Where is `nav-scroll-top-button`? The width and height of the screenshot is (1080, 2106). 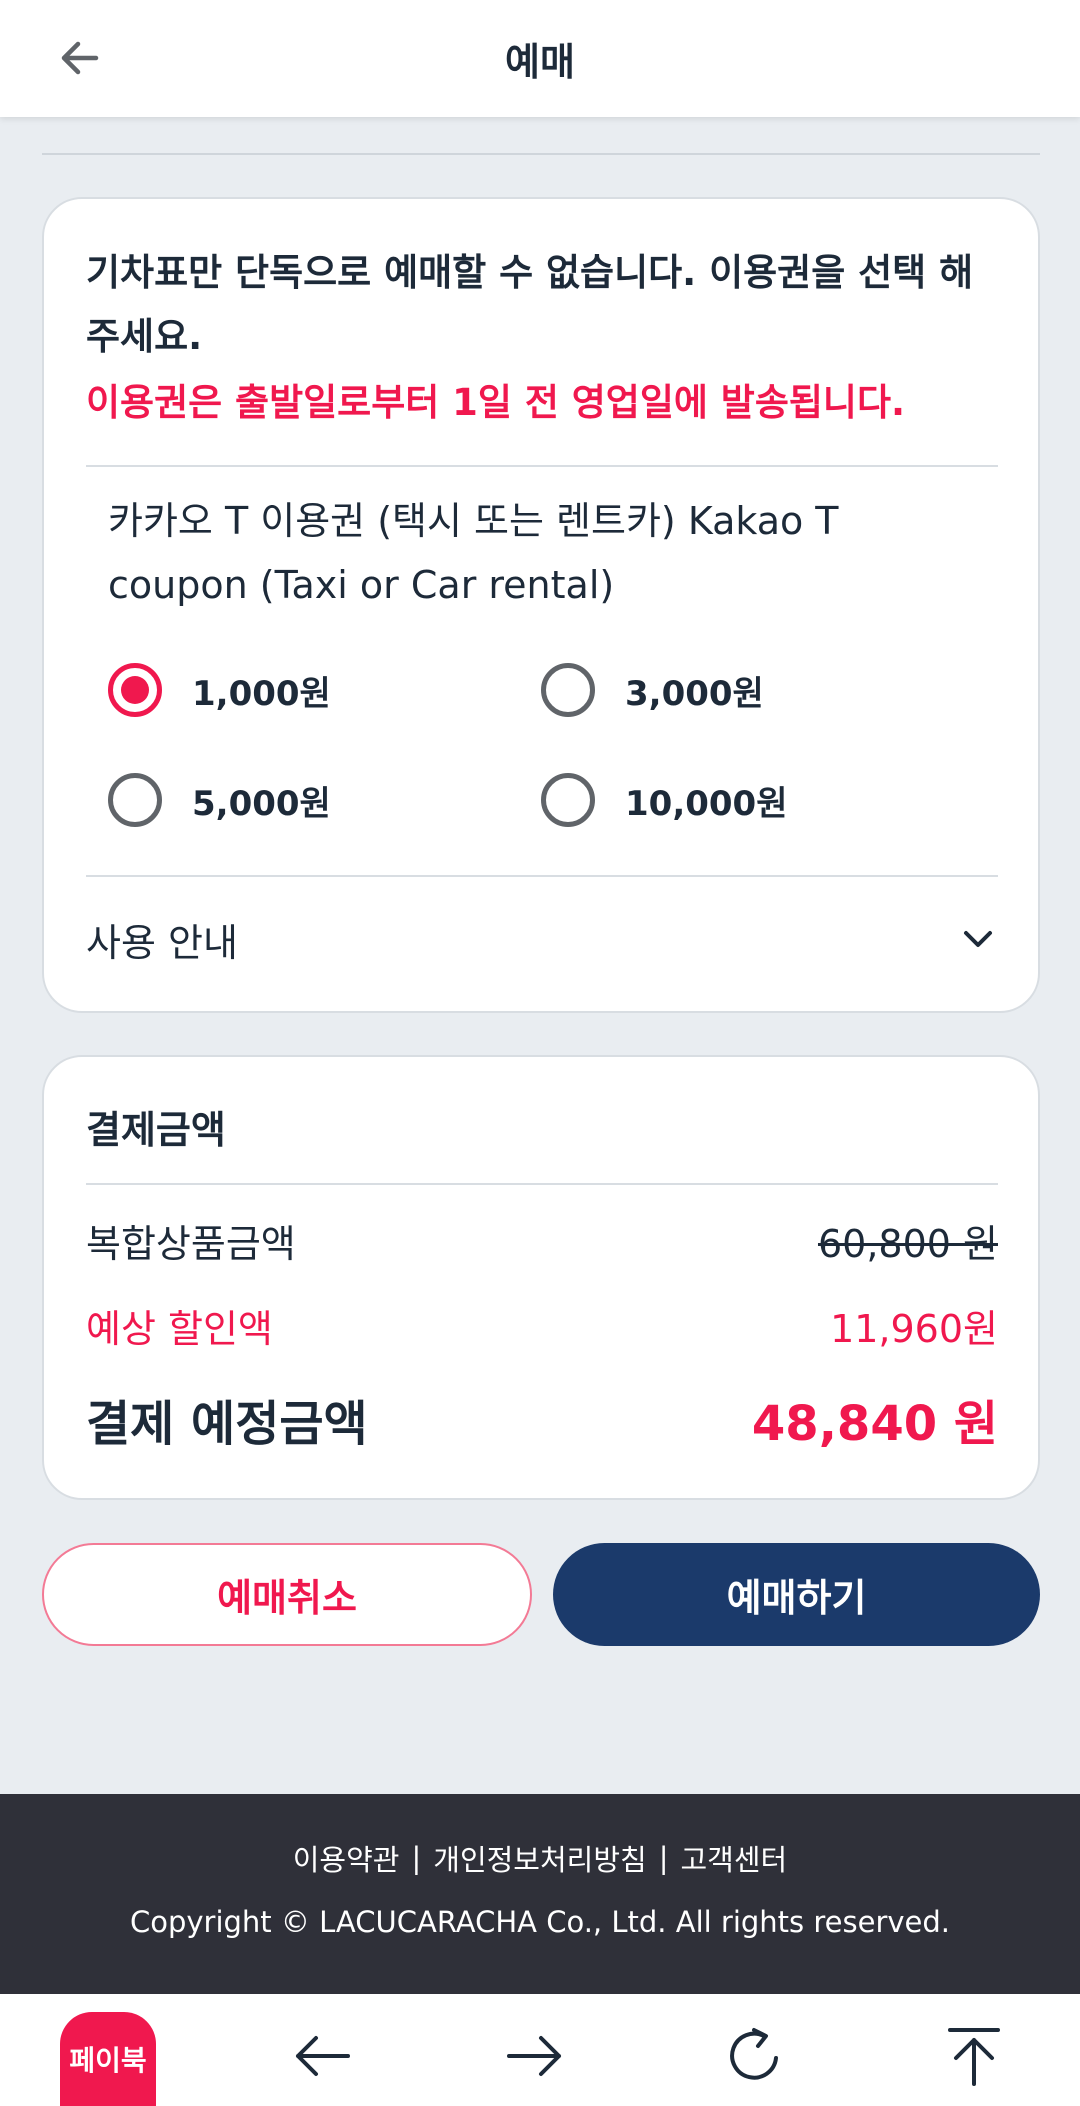
nav-scroll-top-button is located at coordinates (974, 2056).